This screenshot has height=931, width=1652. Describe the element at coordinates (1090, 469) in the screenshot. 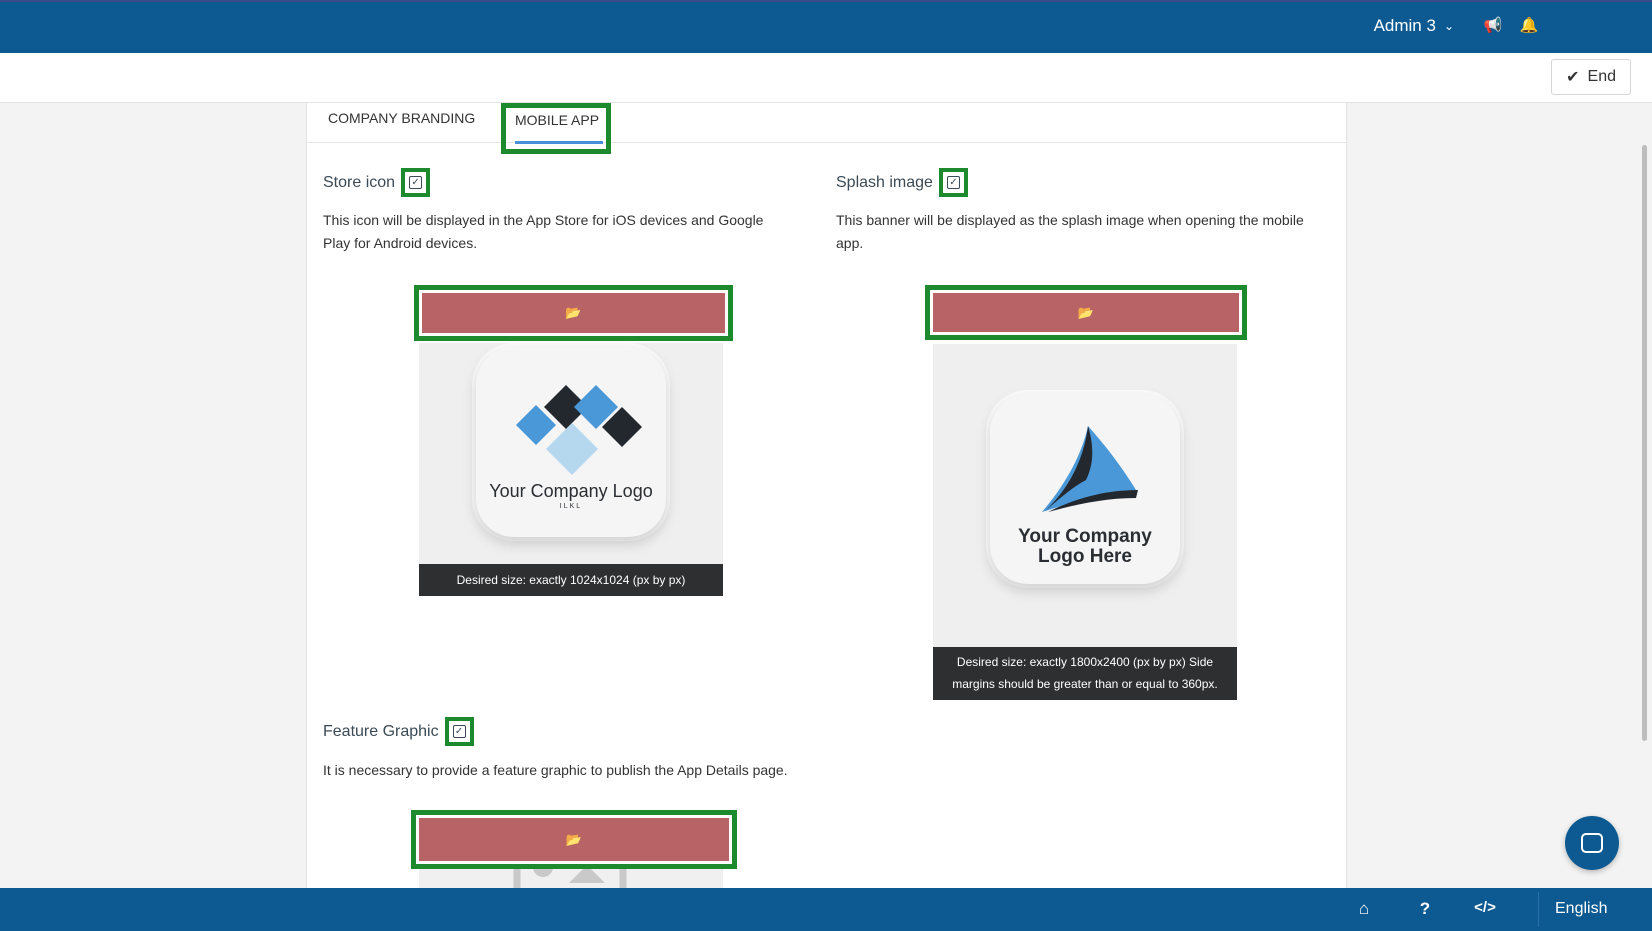

I see `sail-logo-icon` at that location.